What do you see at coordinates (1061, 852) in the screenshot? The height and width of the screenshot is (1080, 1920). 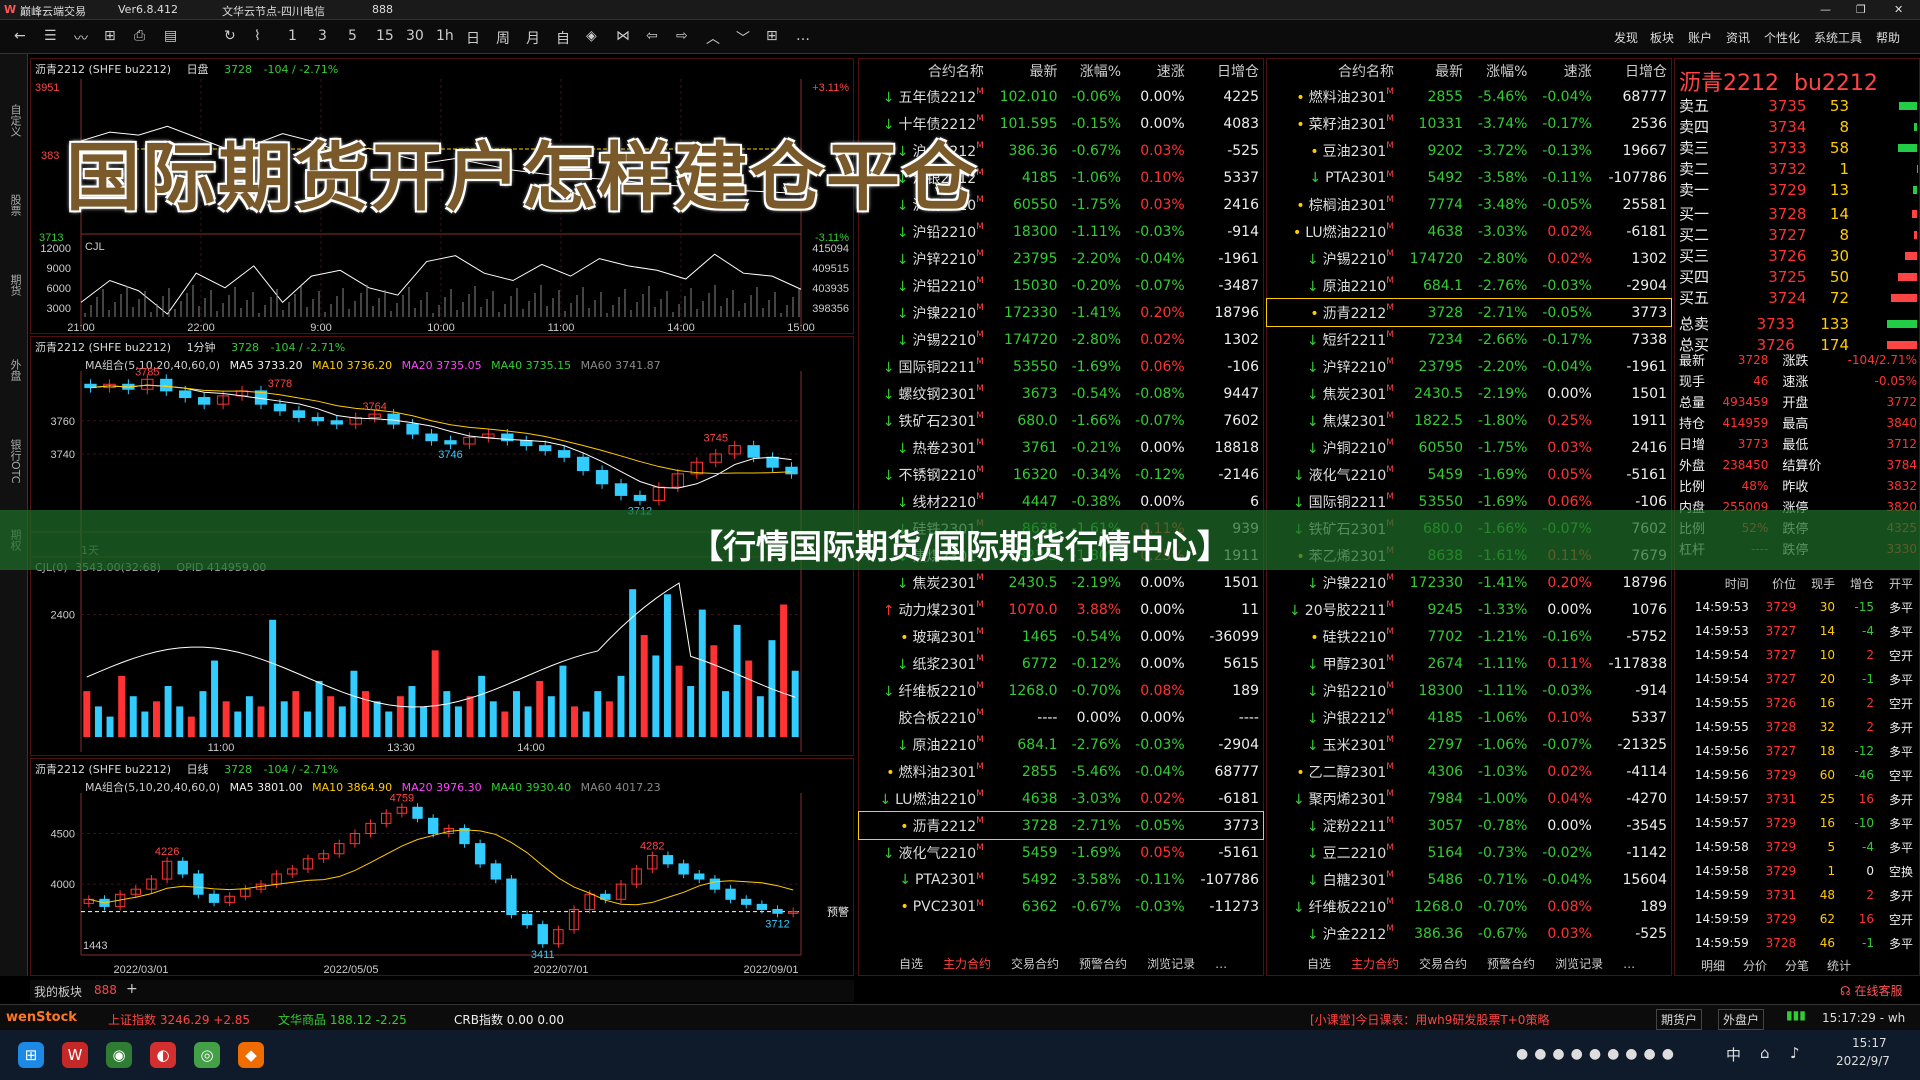 I see `quote_left-row: ↓ 液化气2210M 5459 -1.69% 0.05% -5161` at bounding box center [1061, 852].